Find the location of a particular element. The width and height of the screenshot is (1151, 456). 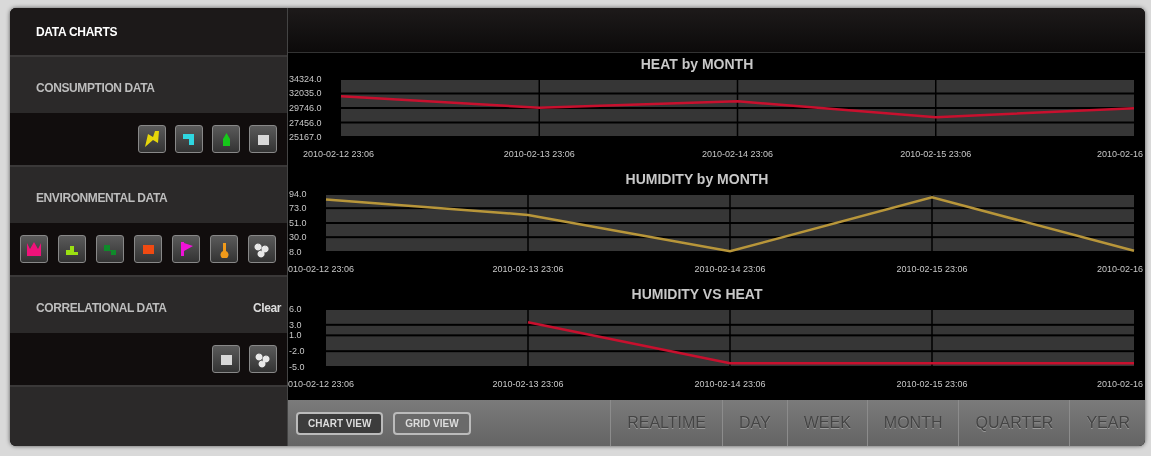

y-axis-label: 1.0 is located at coordinates (295, 335).